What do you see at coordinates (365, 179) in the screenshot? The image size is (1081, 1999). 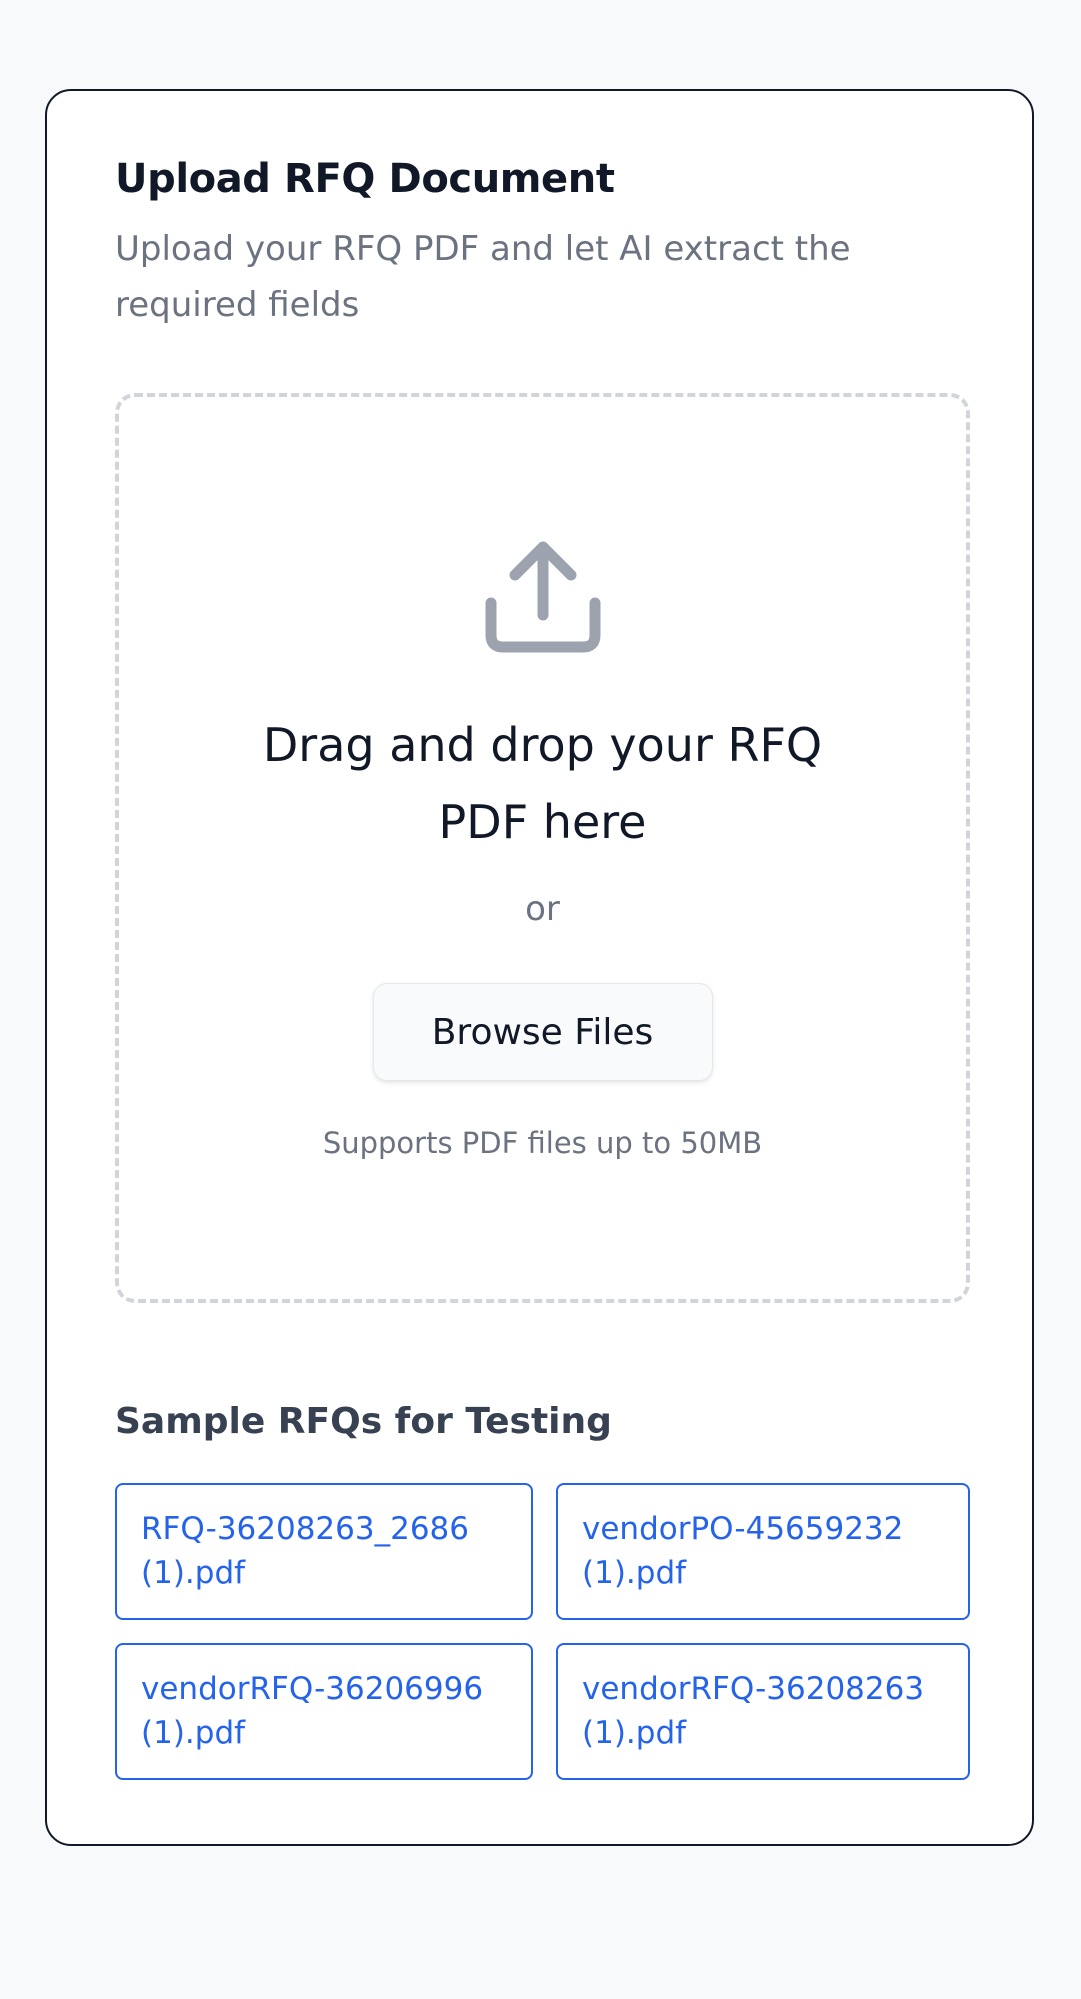 I see `page-title: Upload RFQ Document` at bounding box center [365, 179].